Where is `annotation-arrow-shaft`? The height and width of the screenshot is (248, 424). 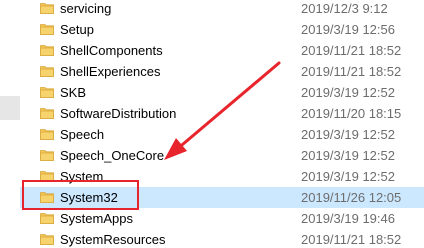
annotation-arrow-shaft is located at coordinates (227, 106).